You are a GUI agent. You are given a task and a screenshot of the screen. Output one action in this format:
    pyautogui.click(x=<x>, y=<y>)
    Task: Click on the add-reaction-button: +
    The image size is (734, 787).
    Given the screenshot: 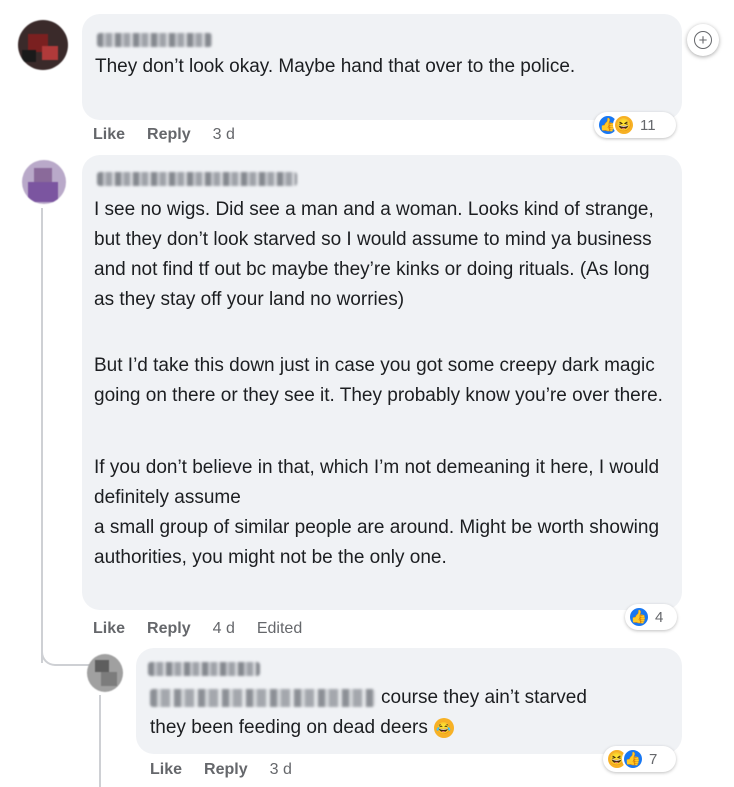 What is the action you would take?
    pyautogui.click(x=703, y=40)
    